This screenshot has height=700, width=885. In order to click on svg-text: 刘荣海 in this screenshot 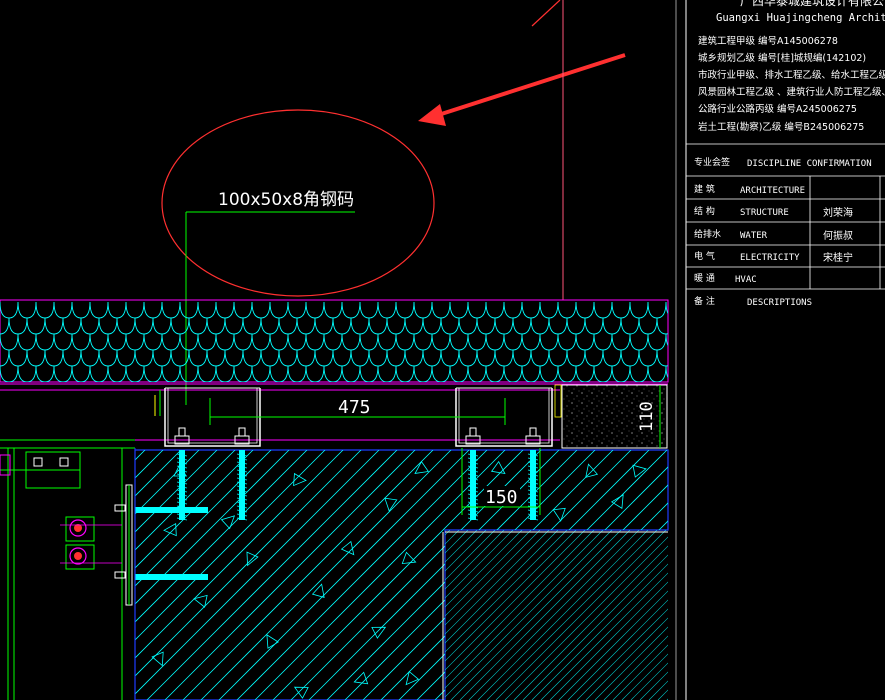, I will do `click(838, 212)`.